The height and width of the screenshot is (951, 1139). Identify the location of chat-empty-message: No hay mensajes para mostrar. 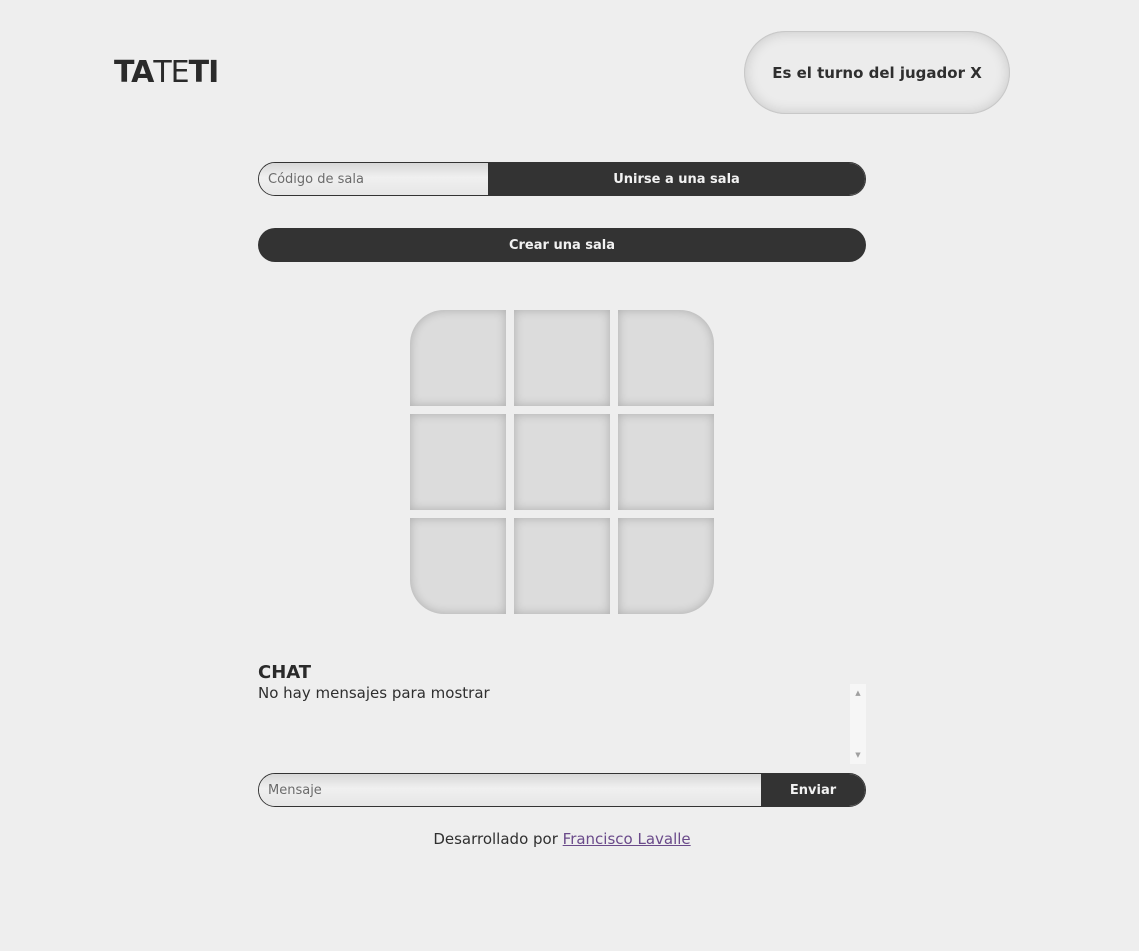
(374, 693).